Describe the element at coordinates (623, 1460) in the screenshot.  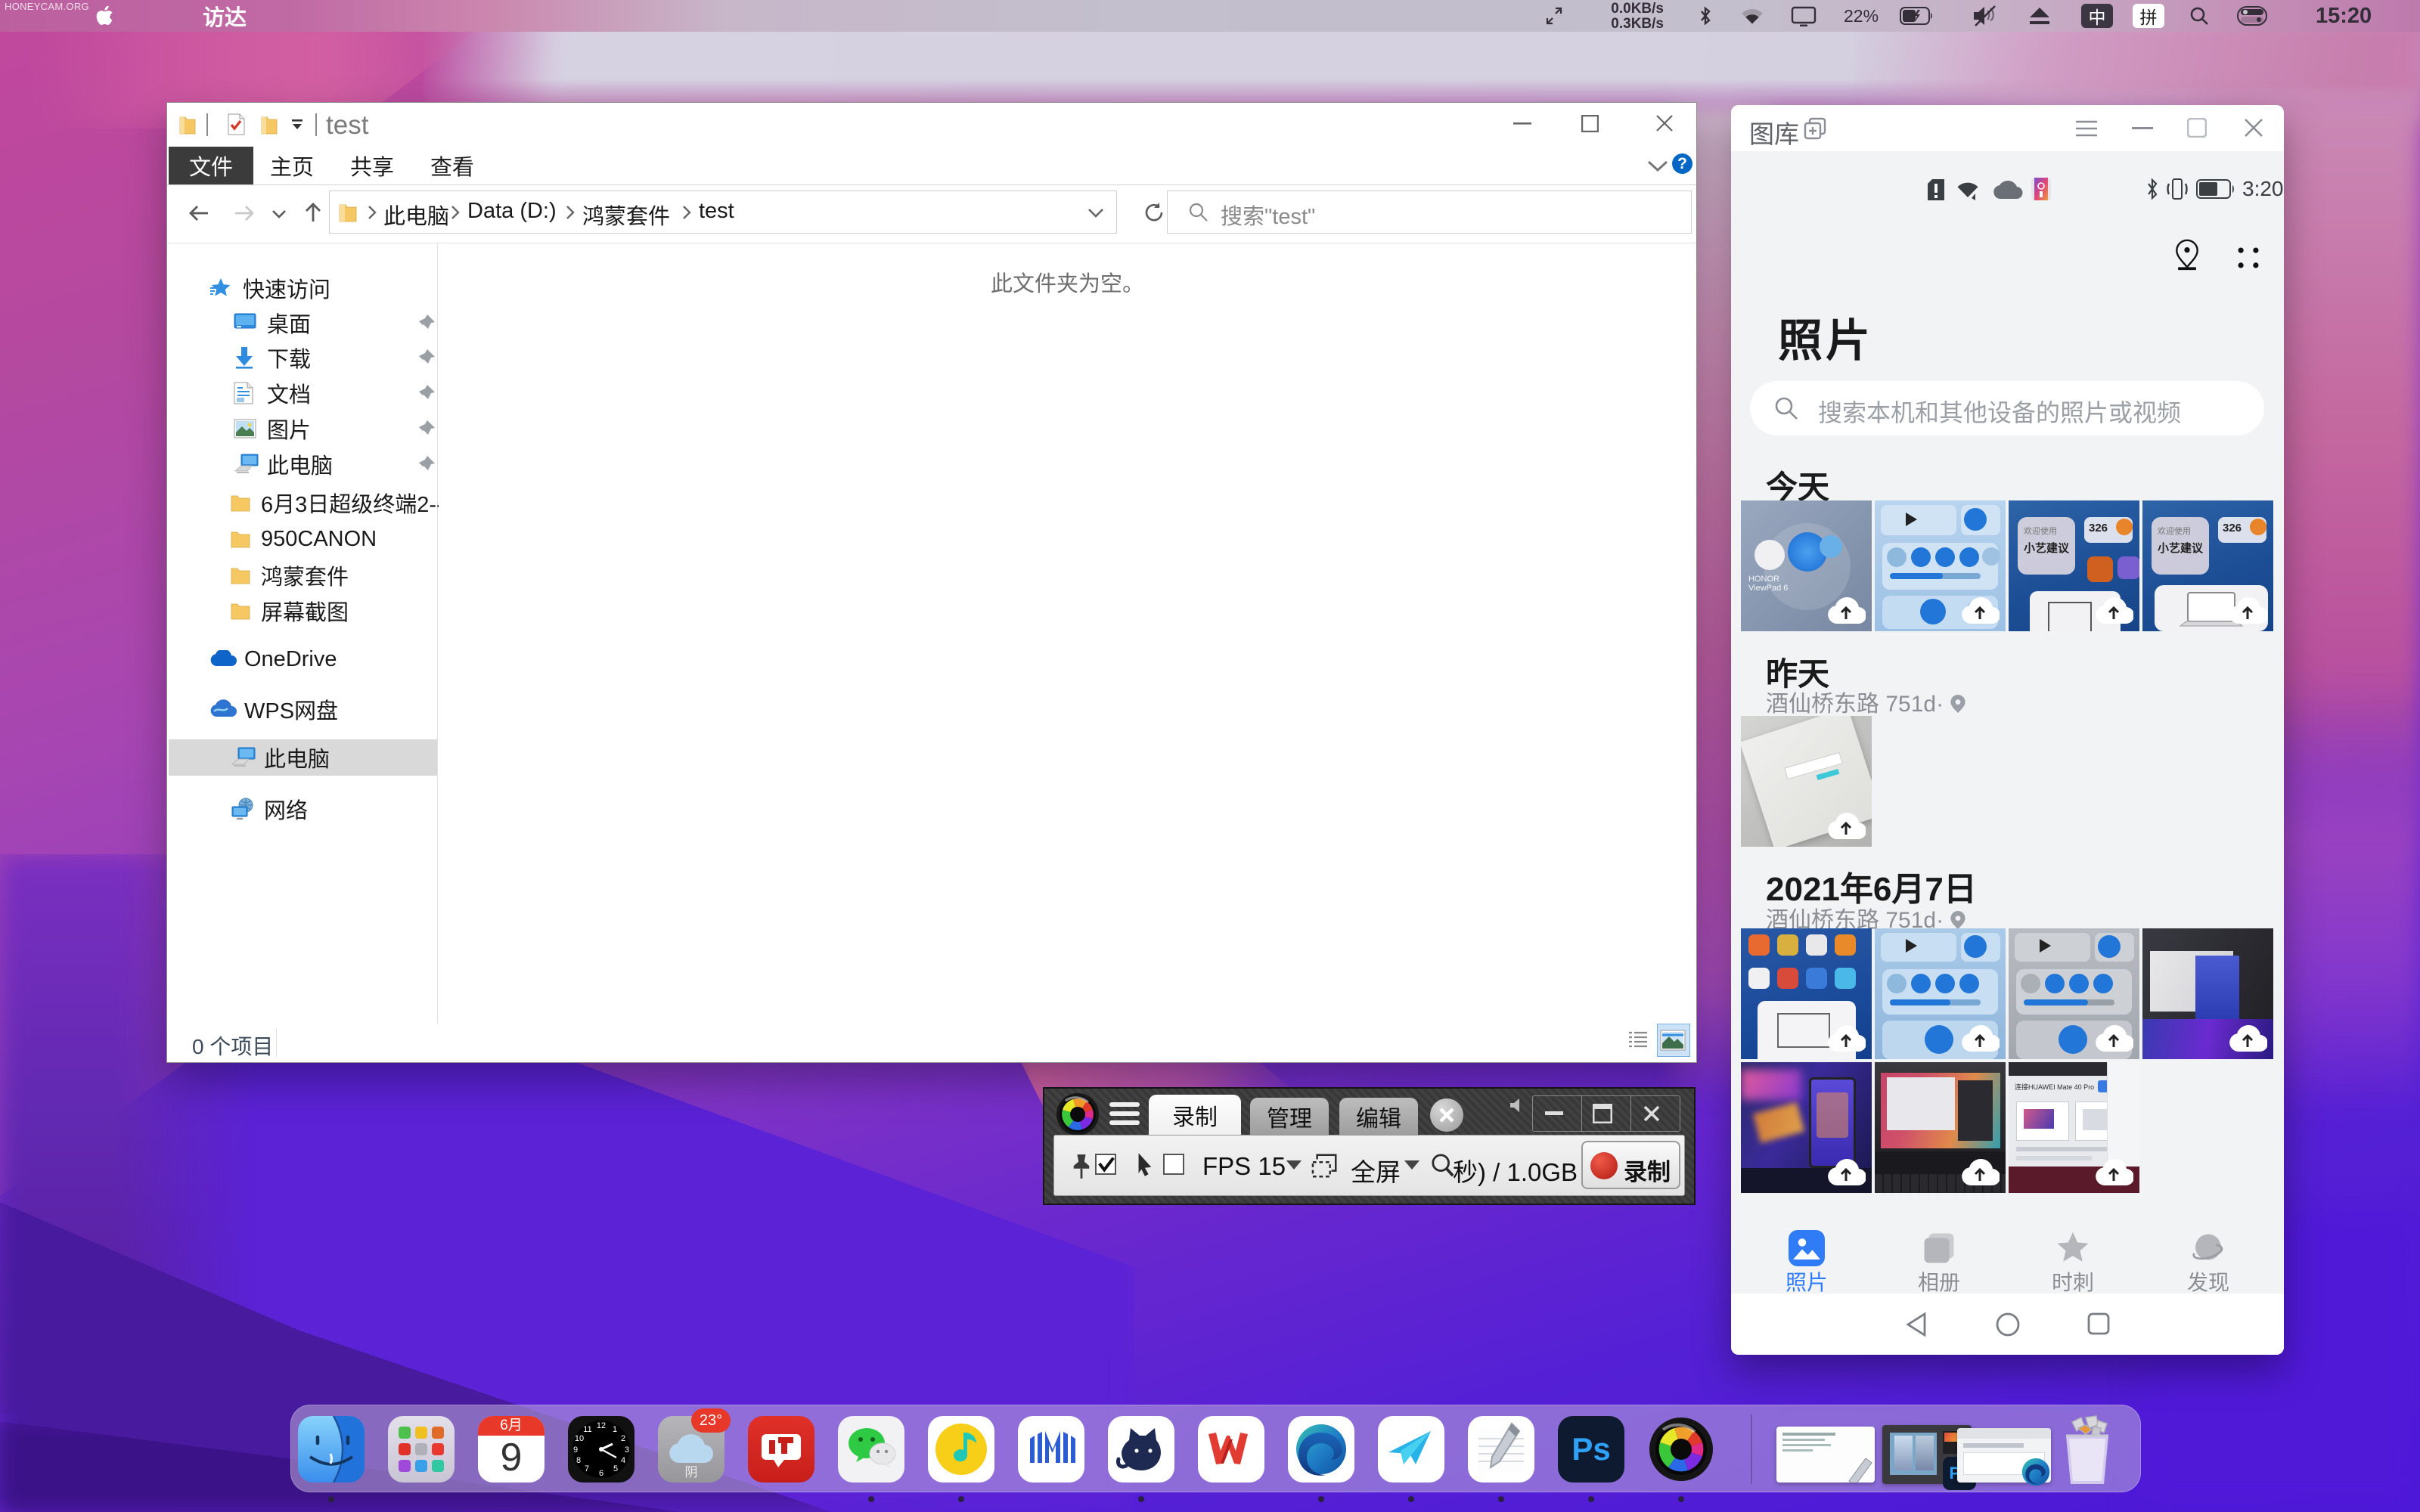
I see `svg-text: 4` at that location.